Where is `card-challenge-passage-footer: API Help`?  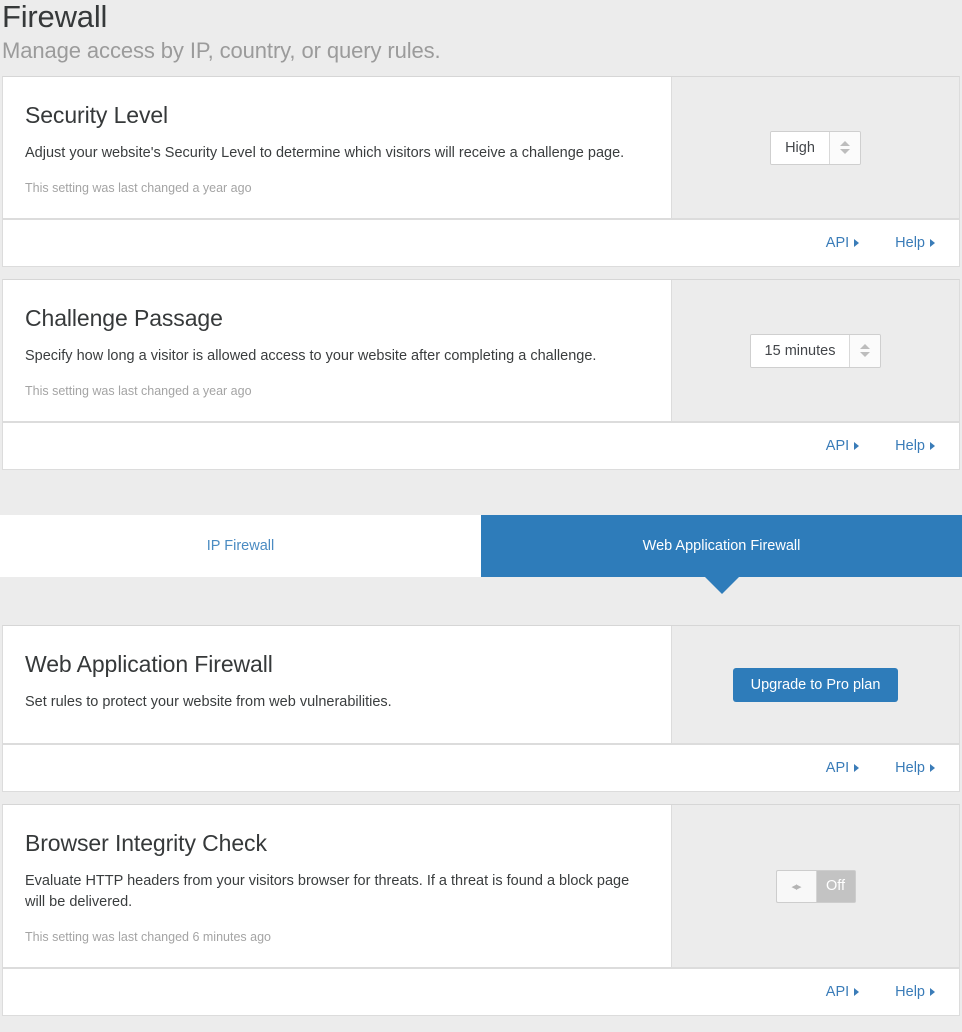 card-challenge-passage-footer: API Help is located at coordinates (481, 446).